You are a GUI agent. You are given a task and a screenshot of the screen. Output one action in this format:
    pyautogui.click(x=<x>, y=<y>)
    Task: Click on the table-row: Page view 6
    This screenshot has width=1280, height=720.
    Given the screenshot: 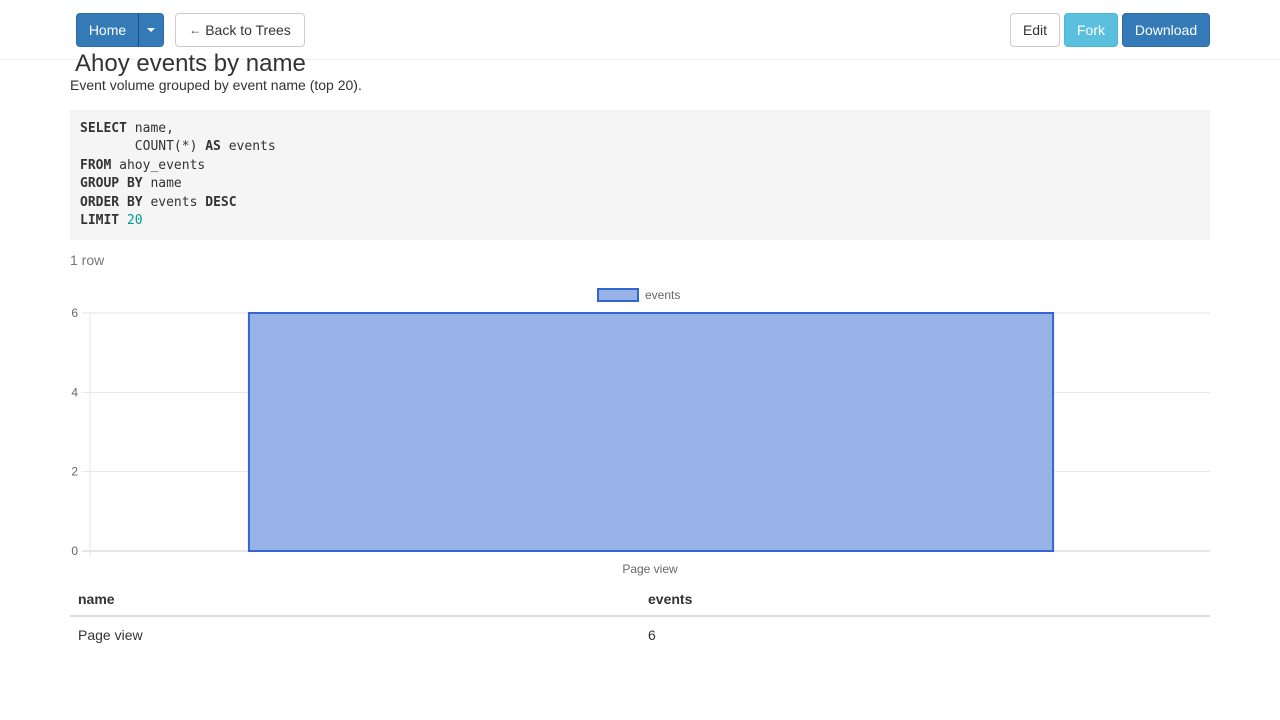 What is the action you would take?
    pyautogui.click(x=640, y=634)
    